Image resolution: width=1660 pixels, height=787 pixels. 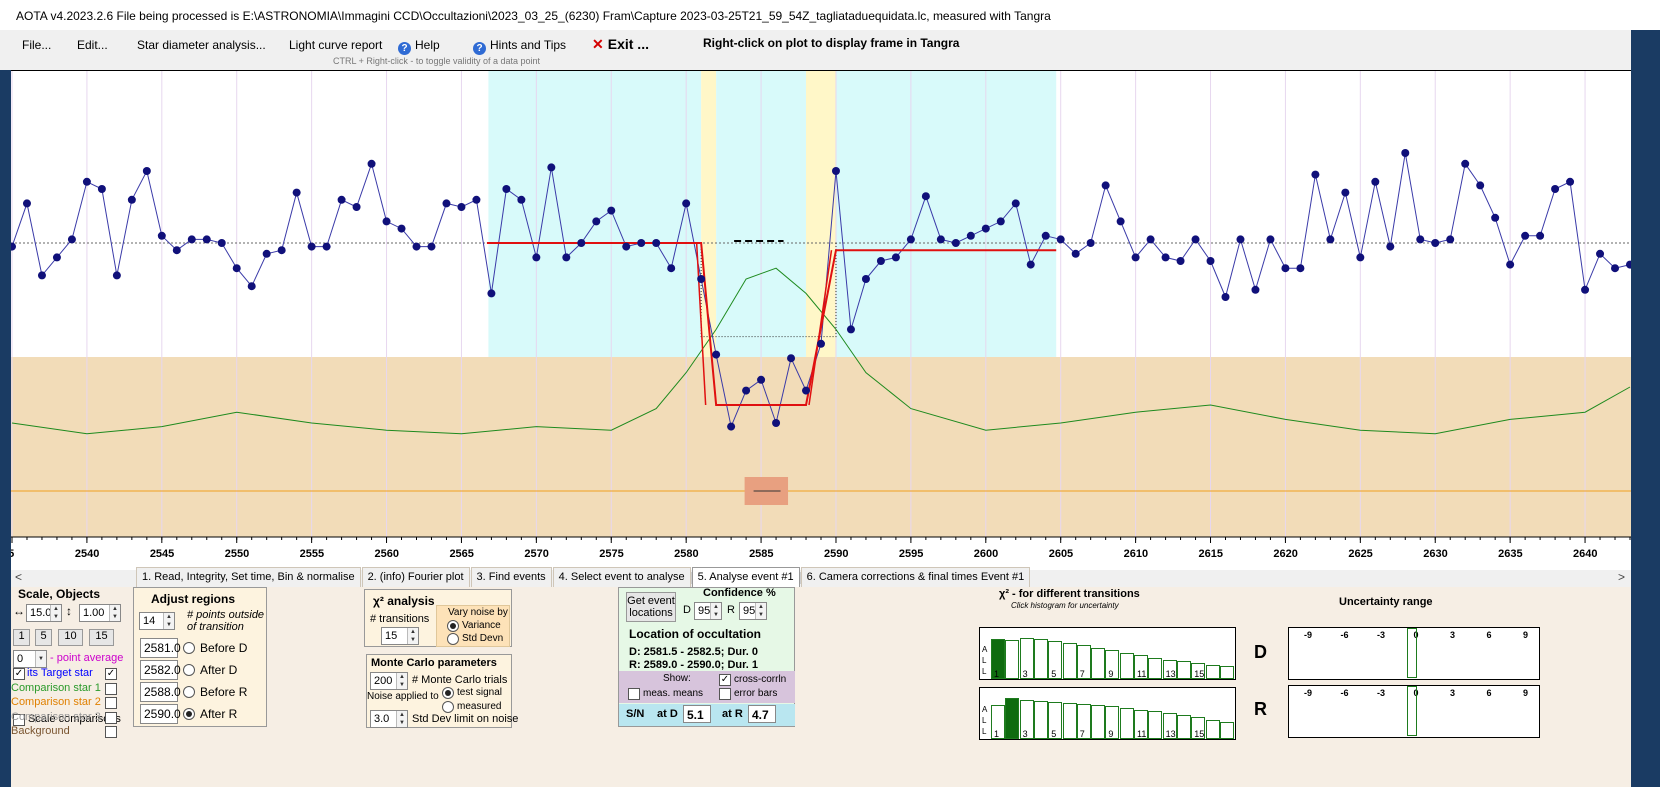 I want to click on before-d-input: 2581.0, so click(x=160, y=648).